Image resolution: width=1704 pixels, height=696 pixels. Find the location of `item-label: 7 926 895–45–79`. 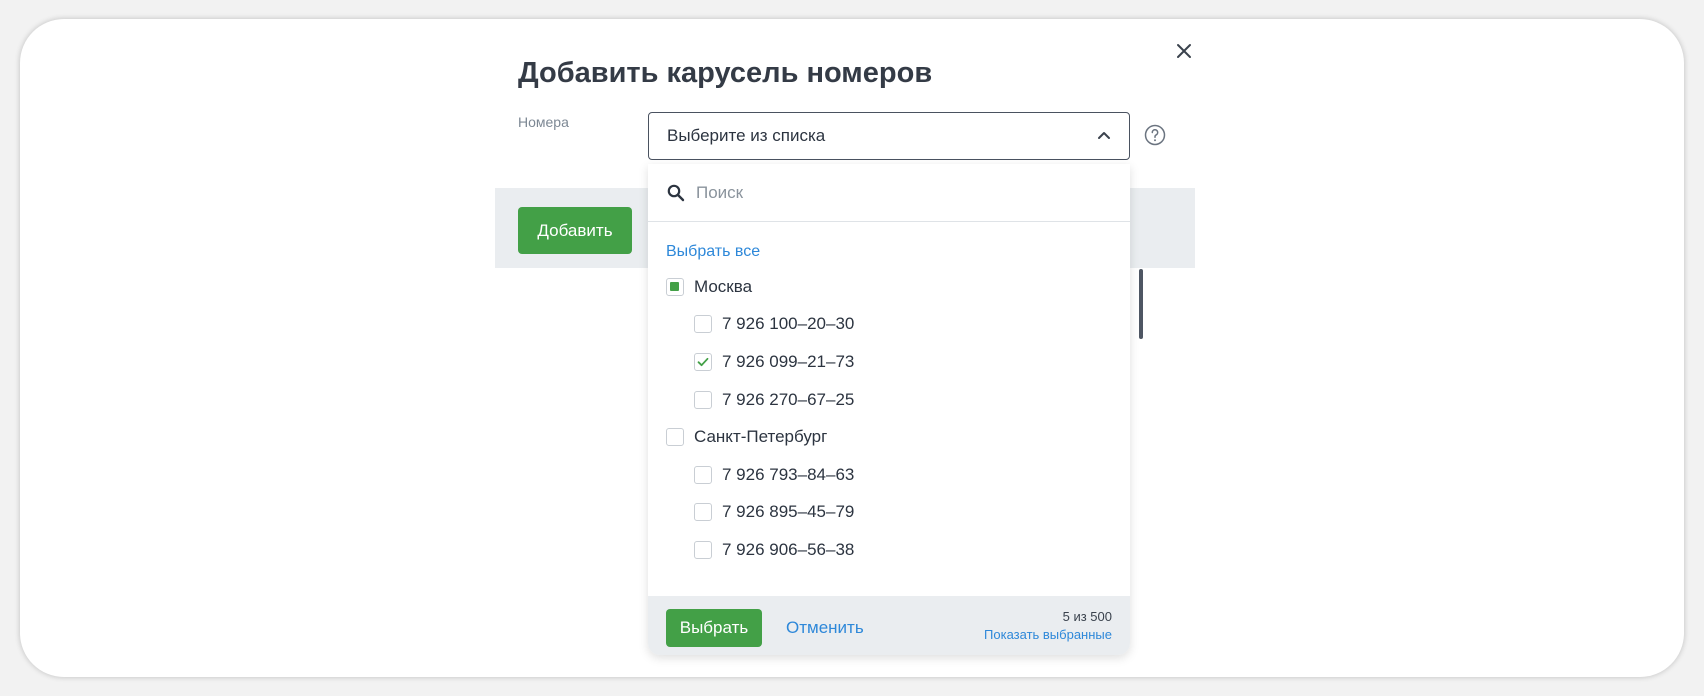

item-label: 7 926 895–45–79 is located at coordinates (788, 512).